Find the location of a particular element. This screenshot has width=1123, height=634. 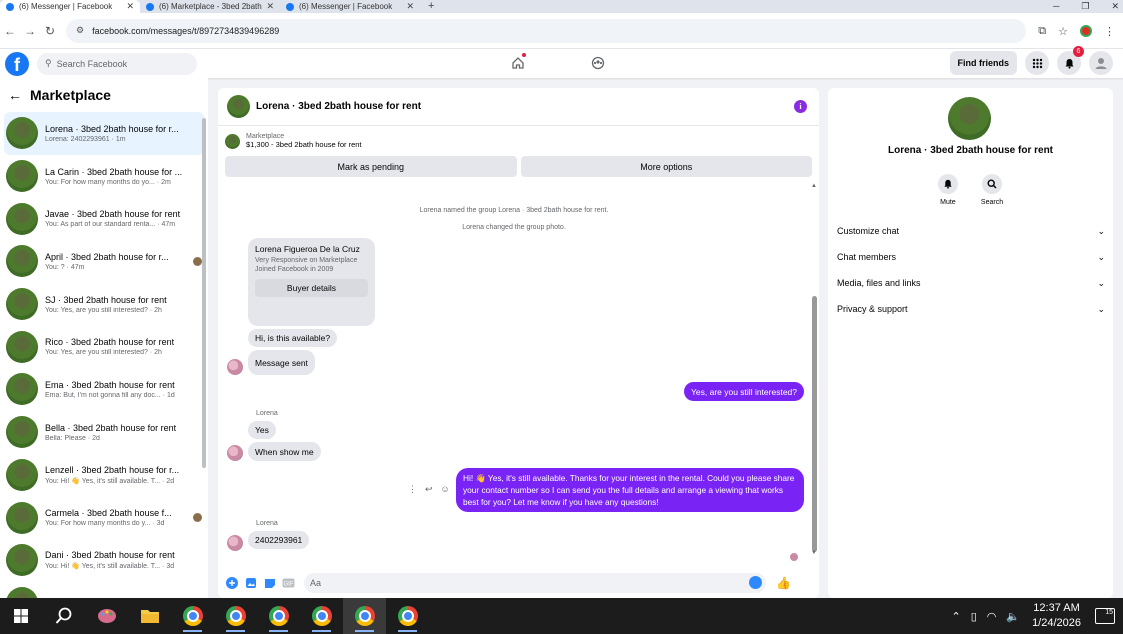

groups-icon is located at coordinates (598, 63).